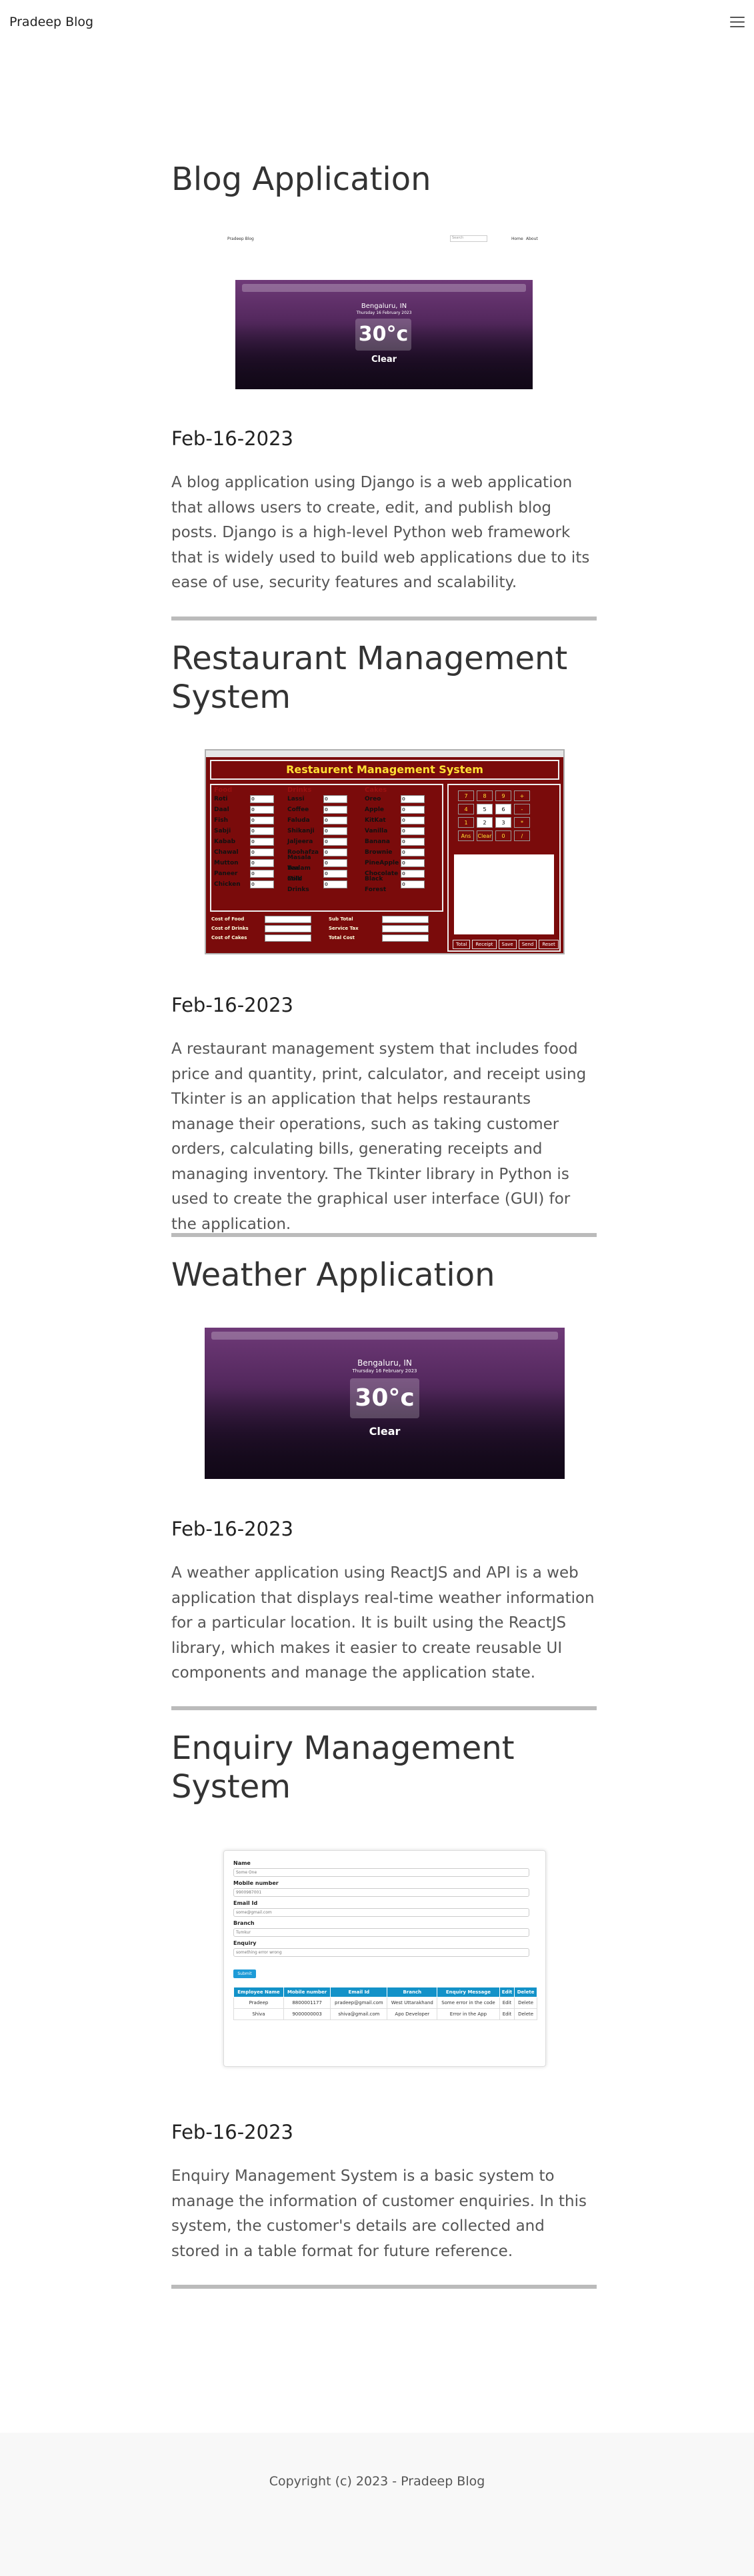  What do you see at coordinates (325, 842) in the screenshot?
I see `menu-item-row: Jaljeera 0` at bounding box center [325, 842].